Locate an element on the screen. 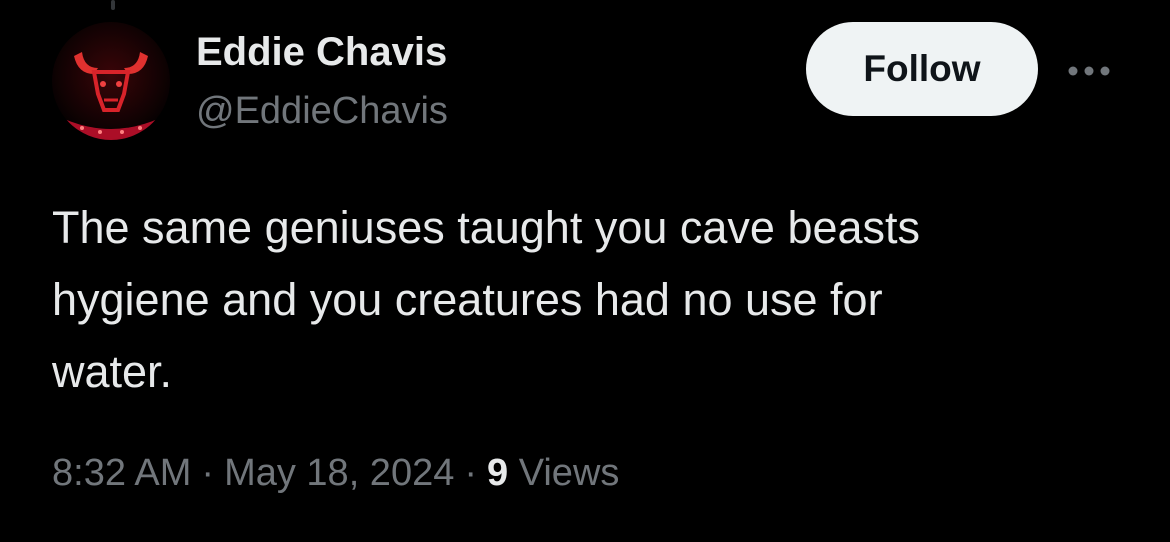  tweet-text-line: The same geniuses taught you cave beasts is located at coordinates (486, 227).